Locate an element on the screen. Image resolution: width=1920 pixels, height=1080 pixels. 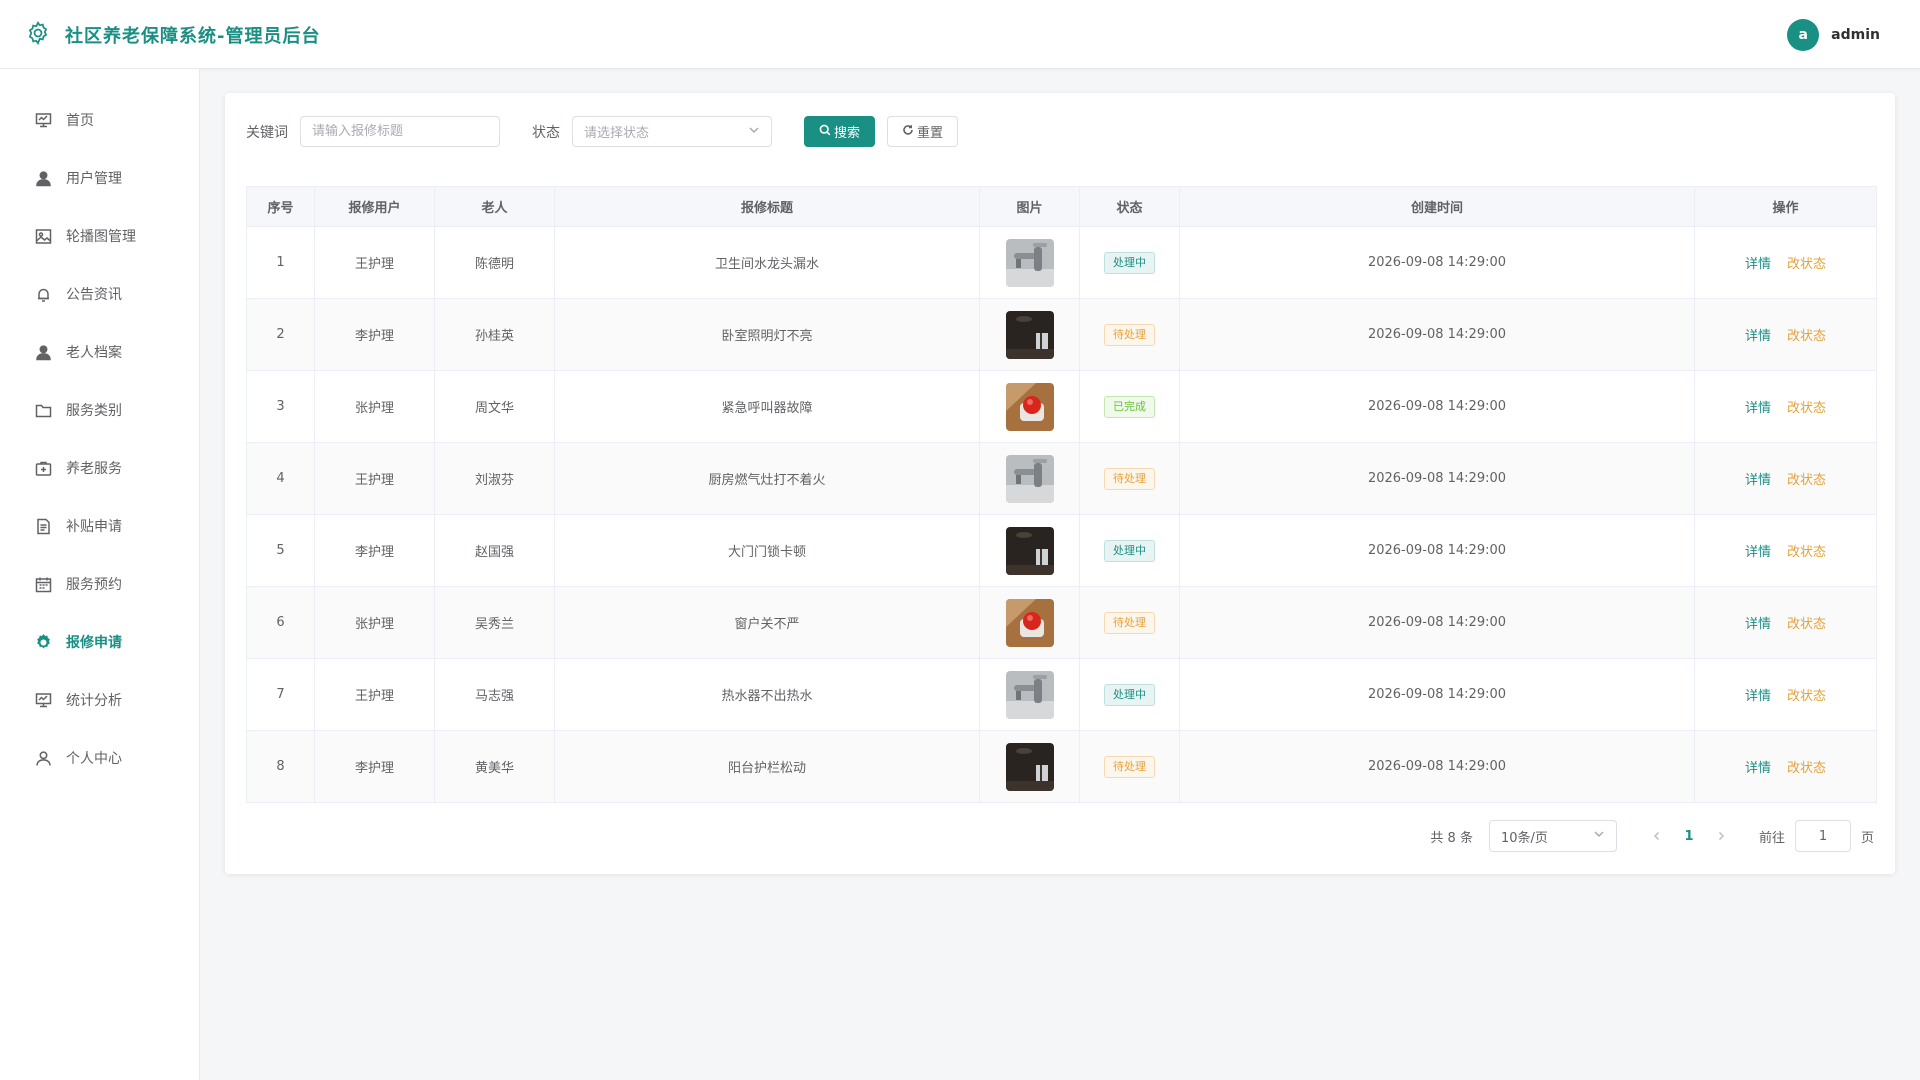
cell-index: 7 is located at coordinates (280, 694).